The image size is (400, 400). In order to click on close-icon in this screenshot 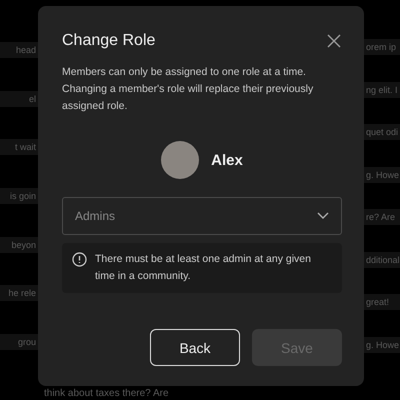, I will do `click(334, 41)`.